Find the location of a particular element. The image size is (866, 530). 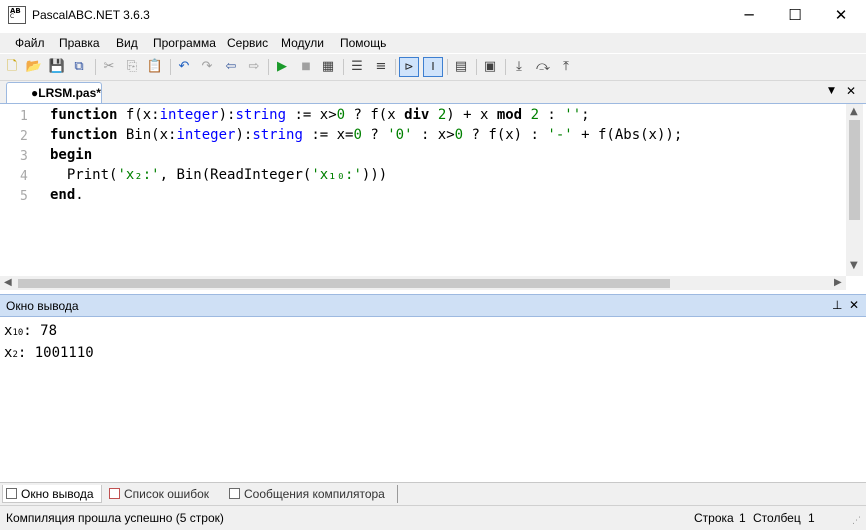

paste-icon: 📋 is located at coordinates (155, 67).